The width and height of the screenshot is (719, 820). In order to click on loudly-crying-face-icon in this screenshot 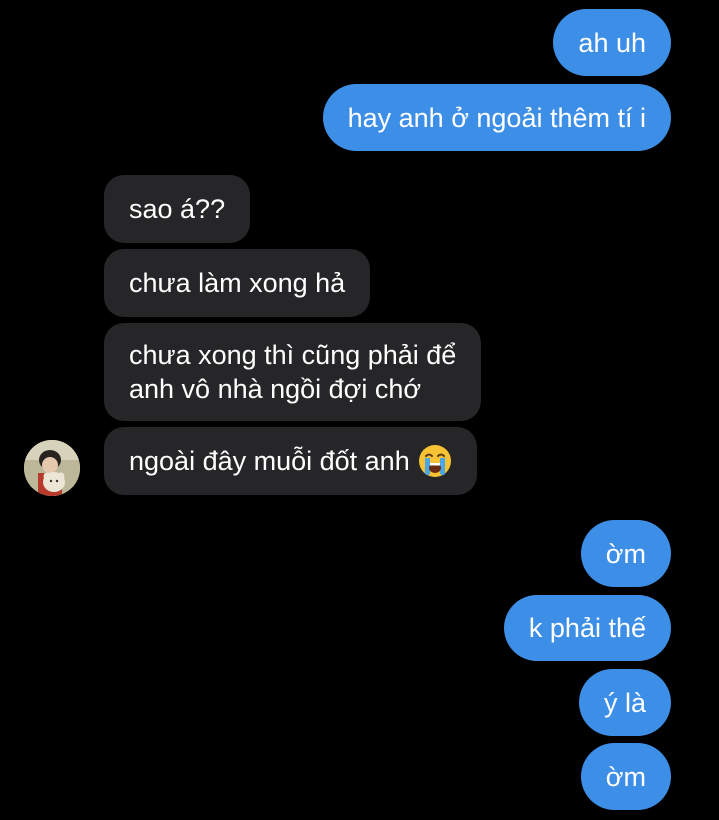, I will do `click(435, 461)`.